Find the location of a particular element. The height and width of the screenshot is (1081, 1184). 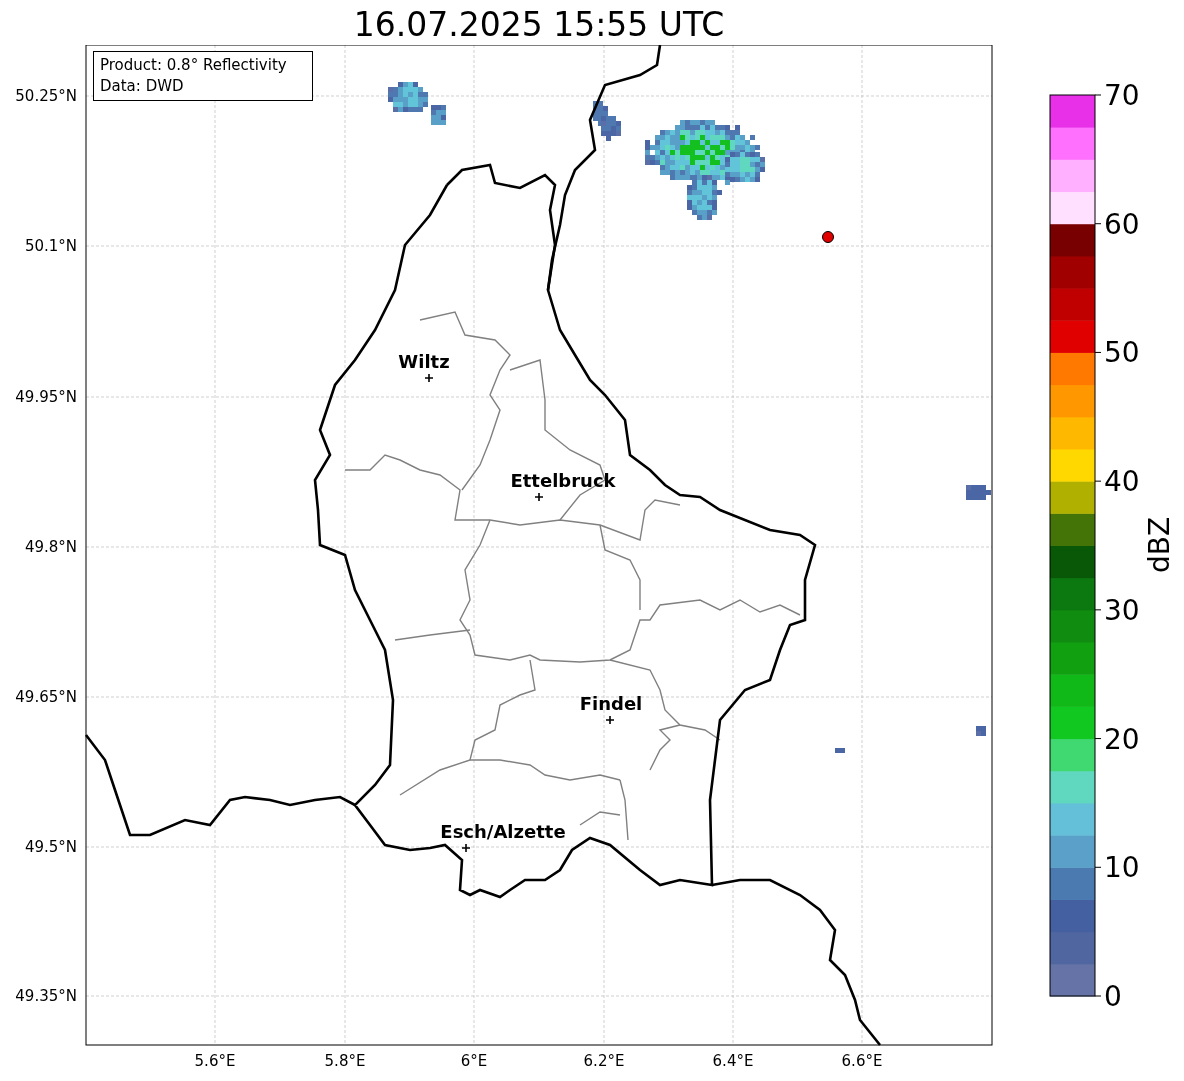

longitude-label: 5.6°E is located at coordinates (215, 1061).